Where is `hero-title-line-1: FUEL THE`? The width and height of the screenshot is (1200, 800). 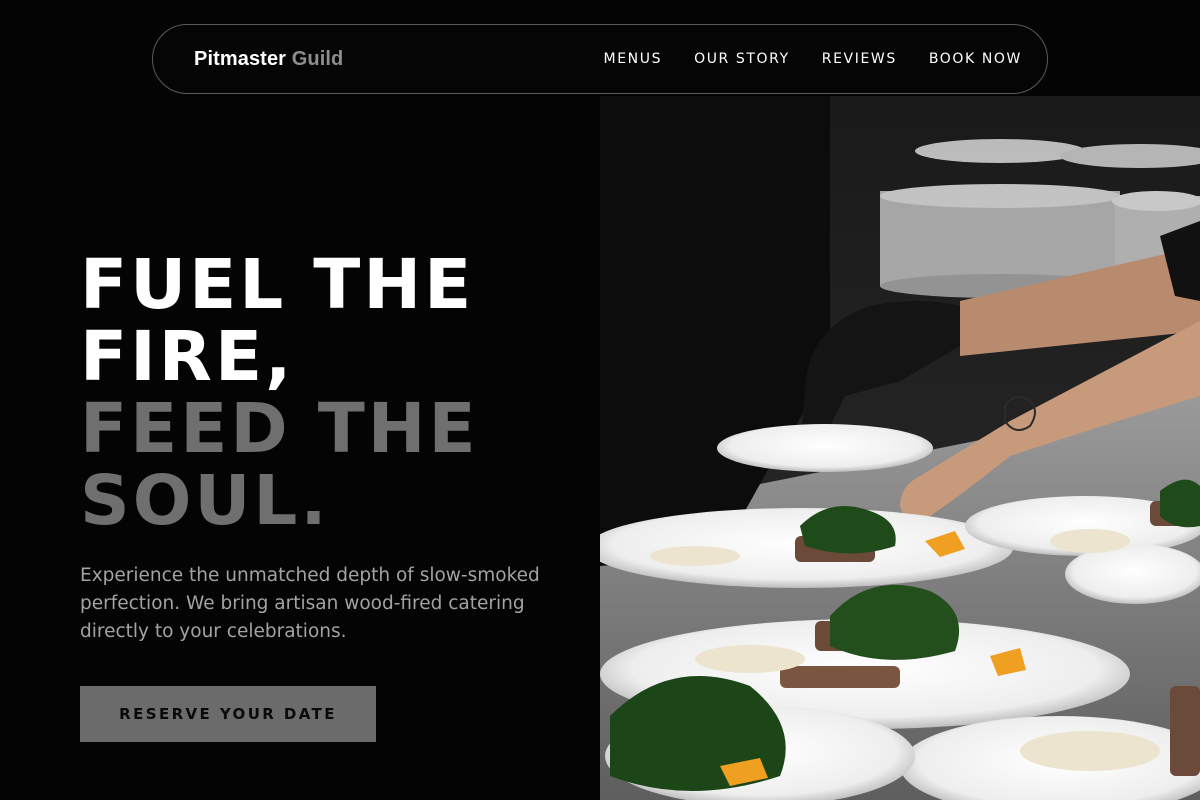 hero-title-line-1: FUEL THE is located at coordinates (277, 285).